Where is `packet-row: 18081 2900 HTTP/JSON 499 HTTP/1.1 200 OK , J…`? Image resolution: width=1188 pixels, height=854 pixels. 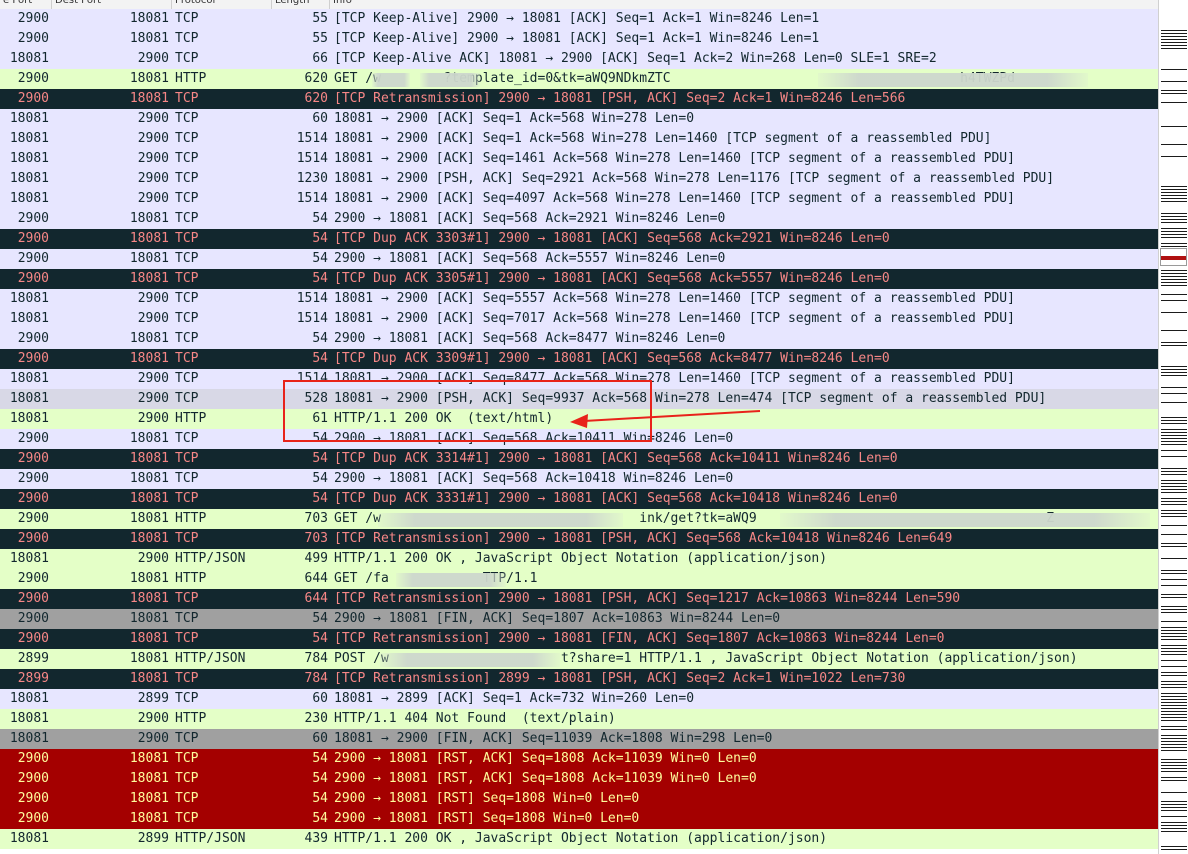
packet-row: 18081 2900 HTTP/JSON 499 HTTP/1.1 200 OK , J… is located at coordinates (579, 559).